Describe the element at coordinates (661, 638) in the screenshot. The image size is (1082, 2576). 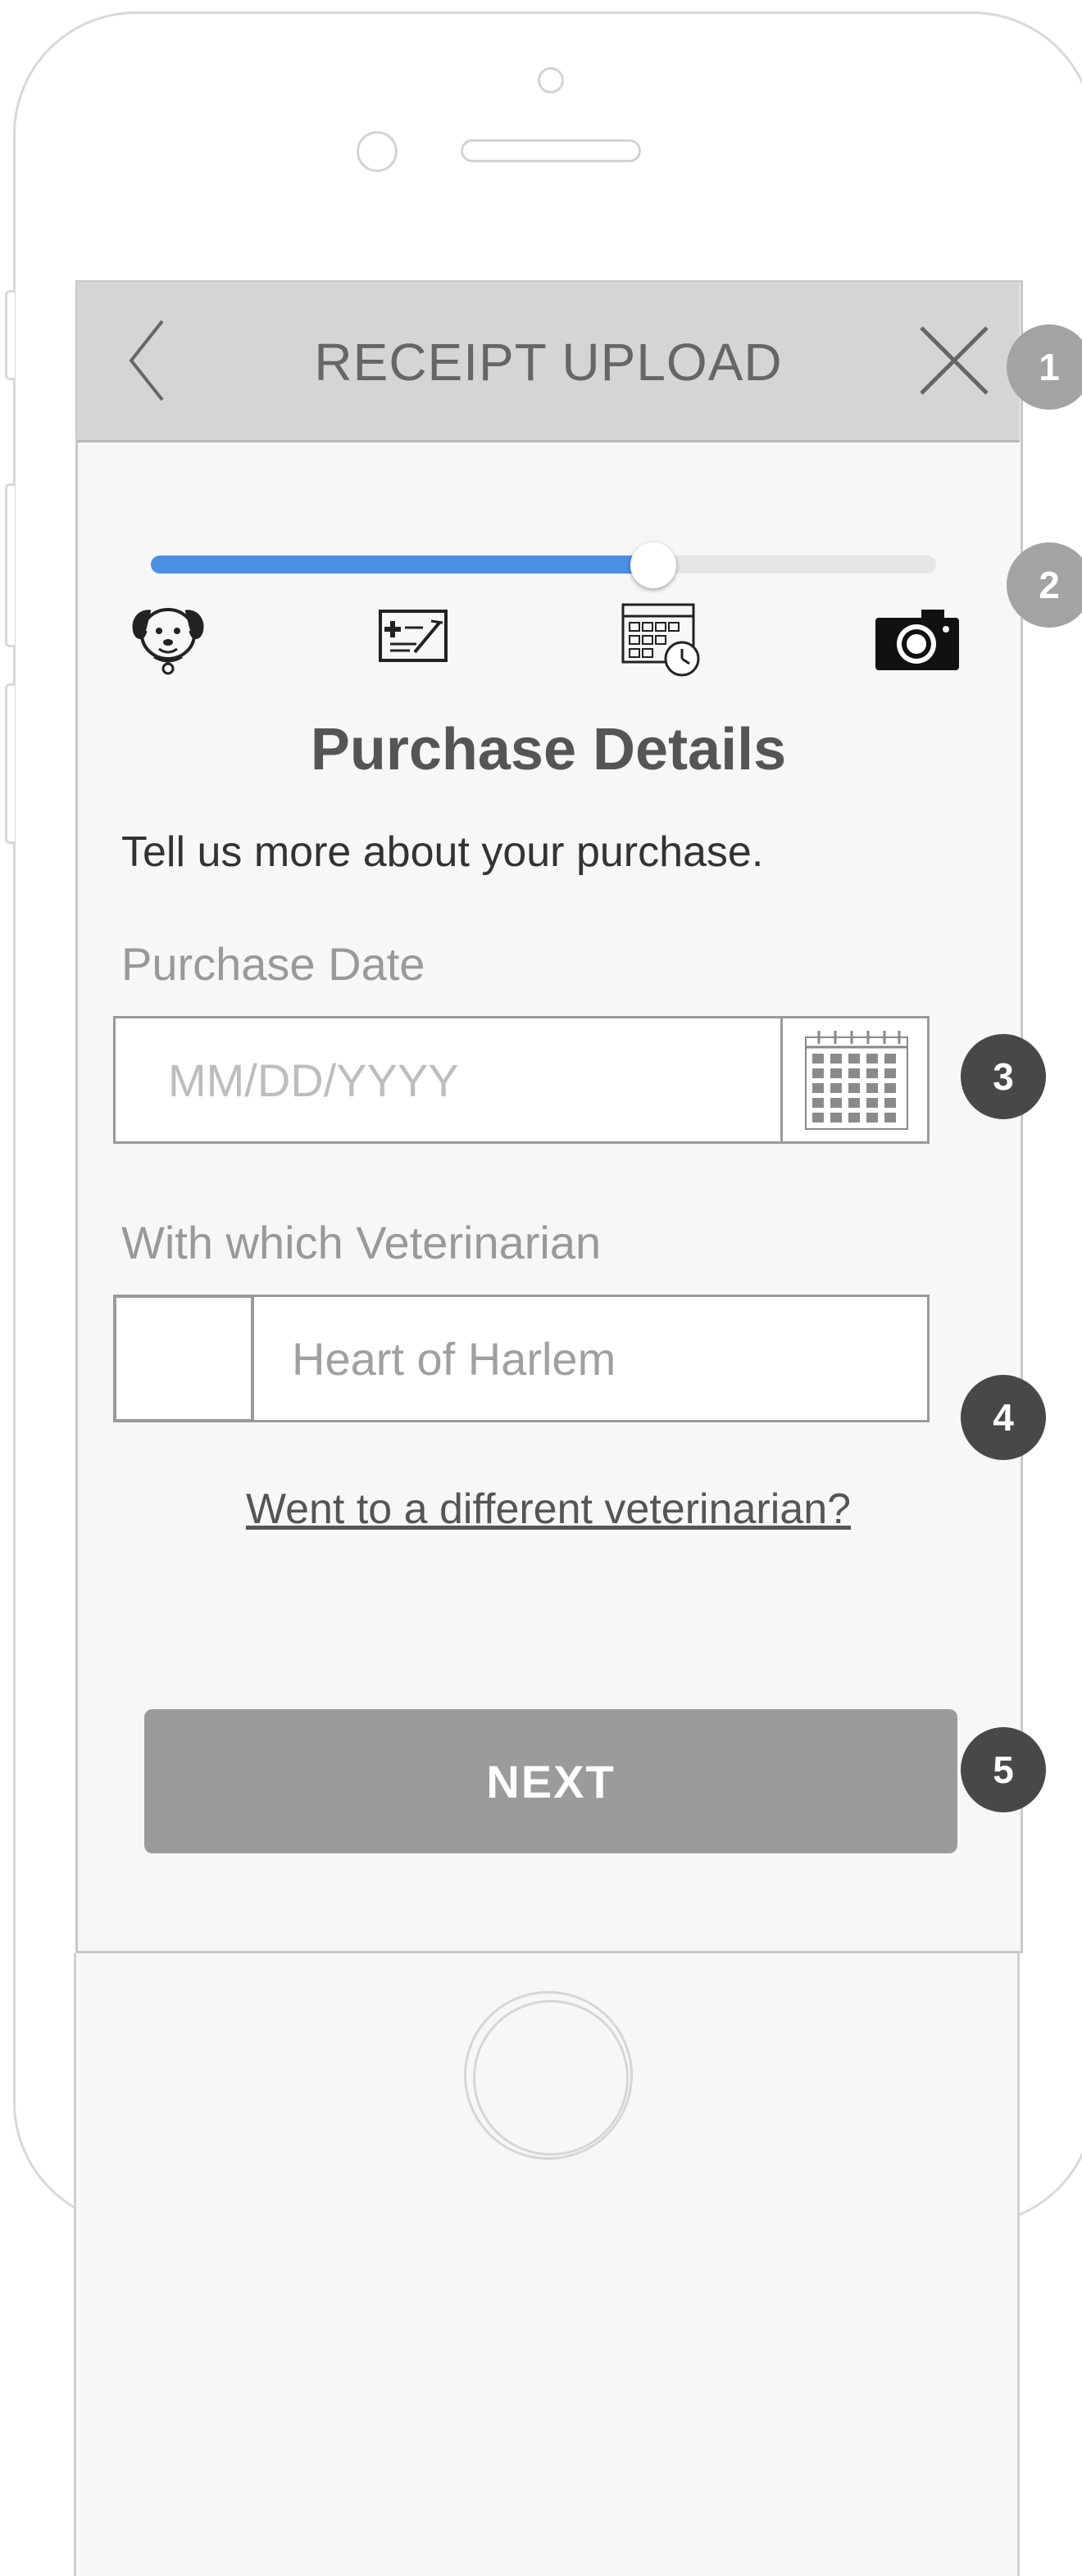
I see `calendar-clock-icon` at that location.